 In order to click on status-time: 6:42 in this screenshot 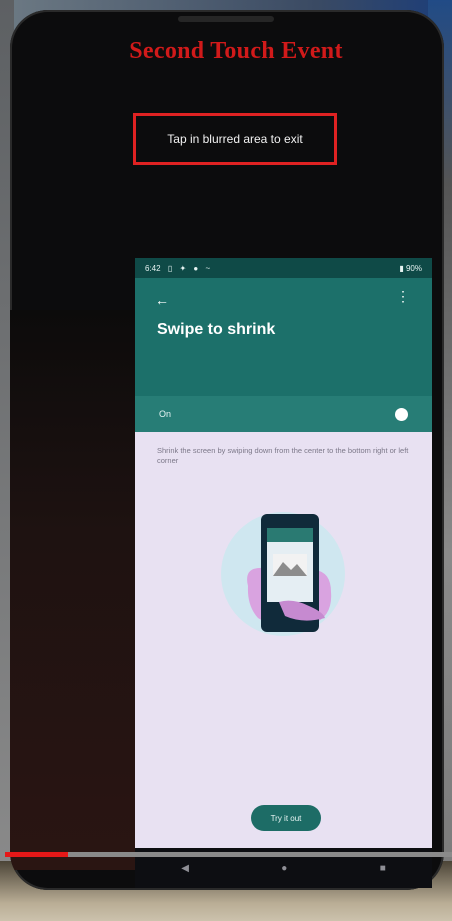, I will do `click(153, 268)`.